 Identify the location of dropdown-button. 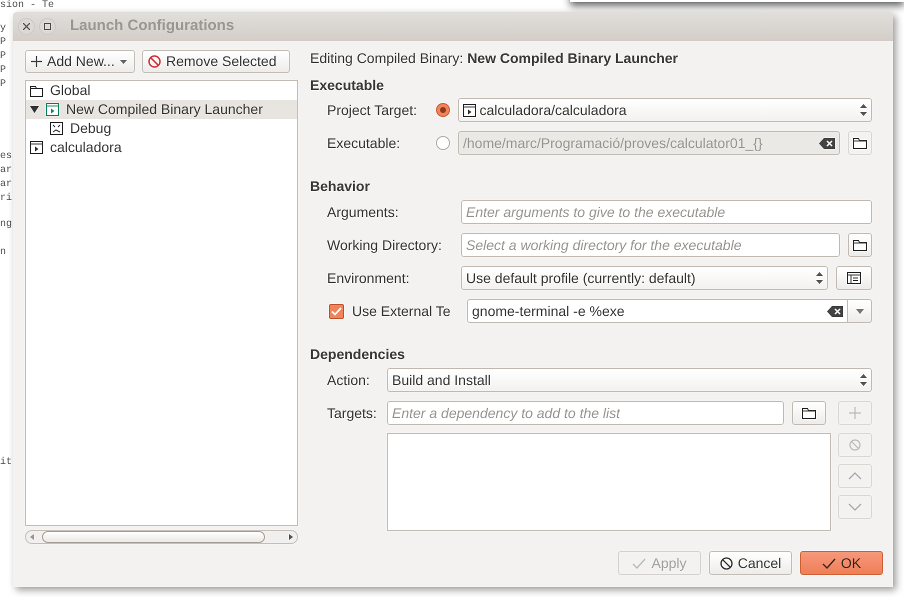
(860, 311).